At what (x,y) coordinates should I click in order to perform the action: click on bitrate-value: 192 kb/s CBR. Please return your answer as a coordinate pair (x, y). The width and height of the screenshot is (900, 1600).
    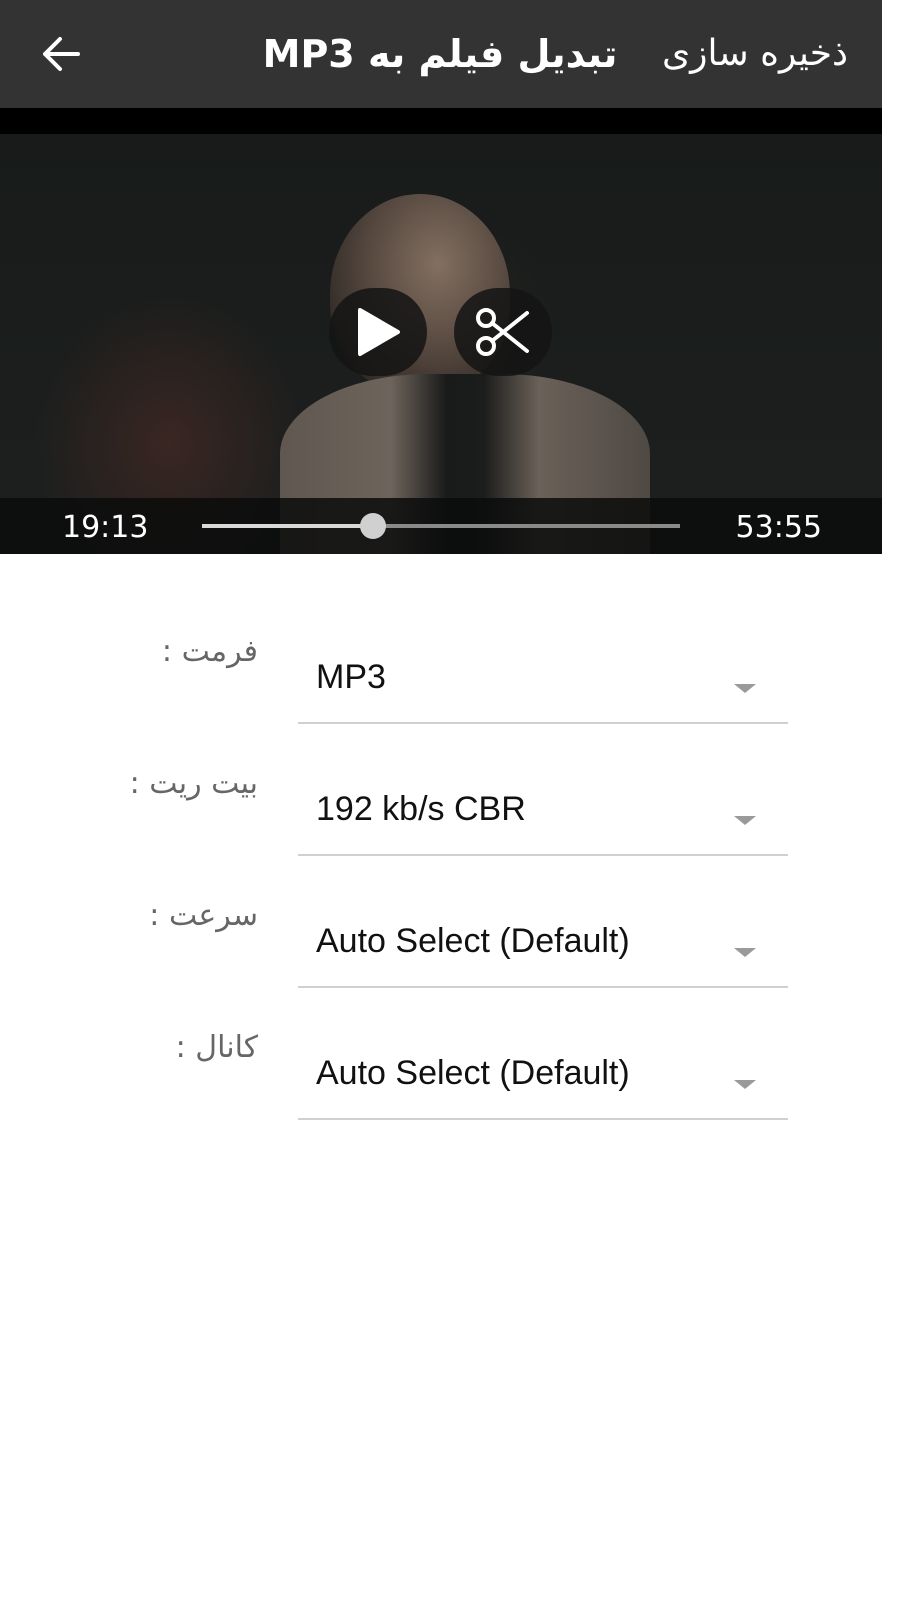
    Looking at the image, I should click on (421, 809).